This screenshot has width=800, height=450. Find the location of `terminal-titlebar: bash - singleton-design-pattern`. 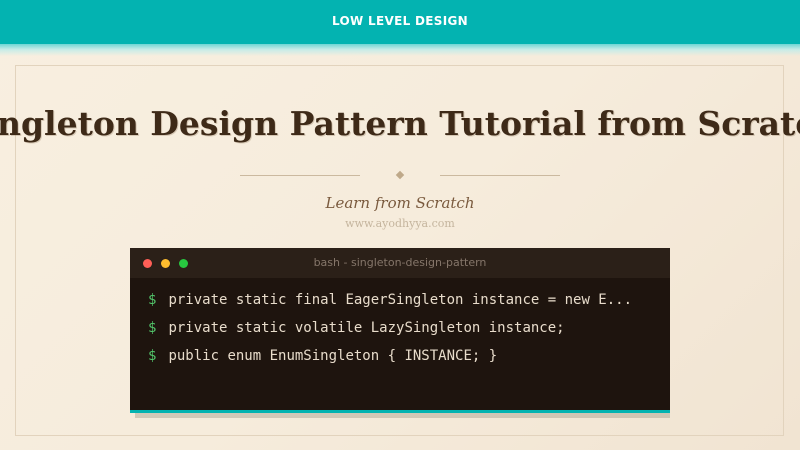

terminal-titlebar: bash - singleton-design-pattern is located at coordinates (400, 263).